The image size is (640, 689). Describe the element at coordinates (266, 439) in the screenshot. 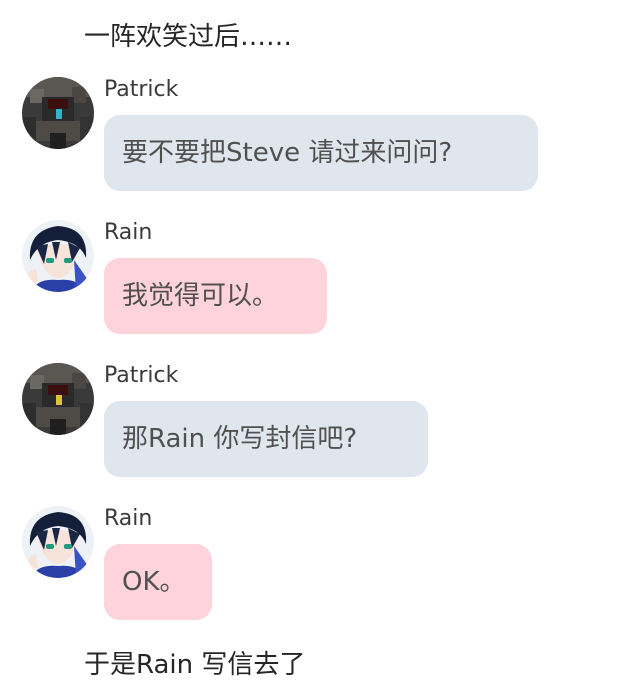

I see `message-bubble: 那Rain 你写封信吧?` at that location.